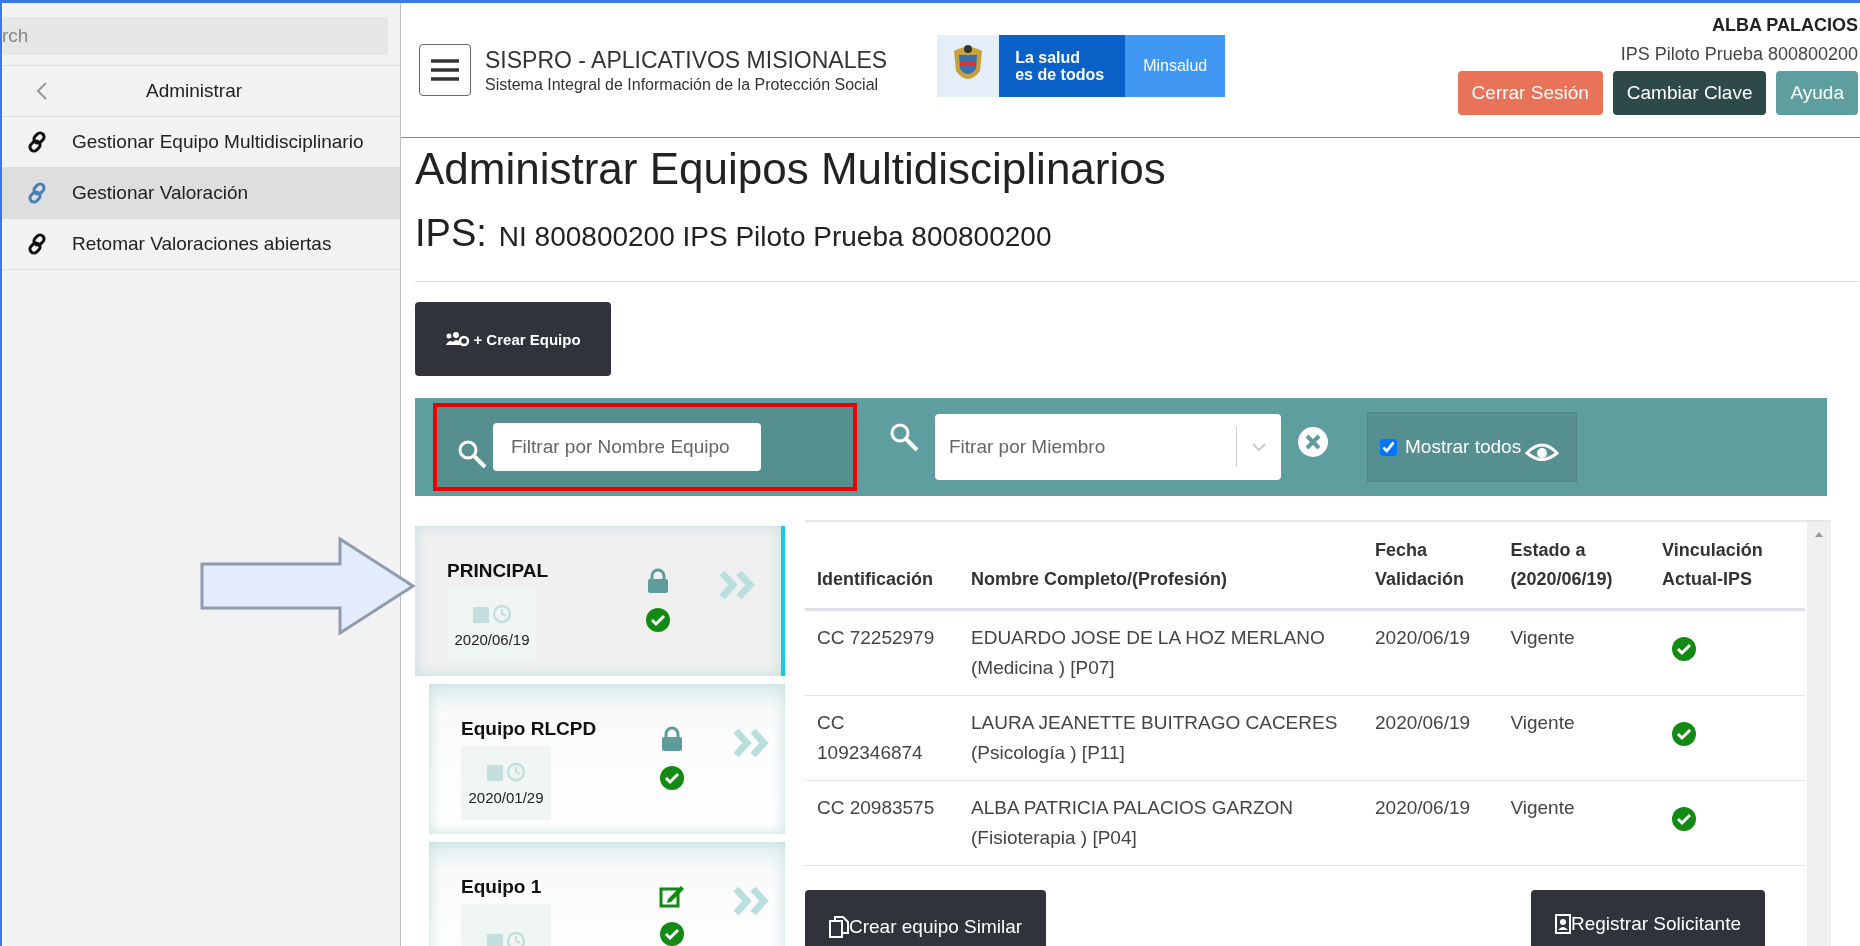 The height and width of the screenshot is (946, 1860). I want to click on menu-icon, so click(445, 70).